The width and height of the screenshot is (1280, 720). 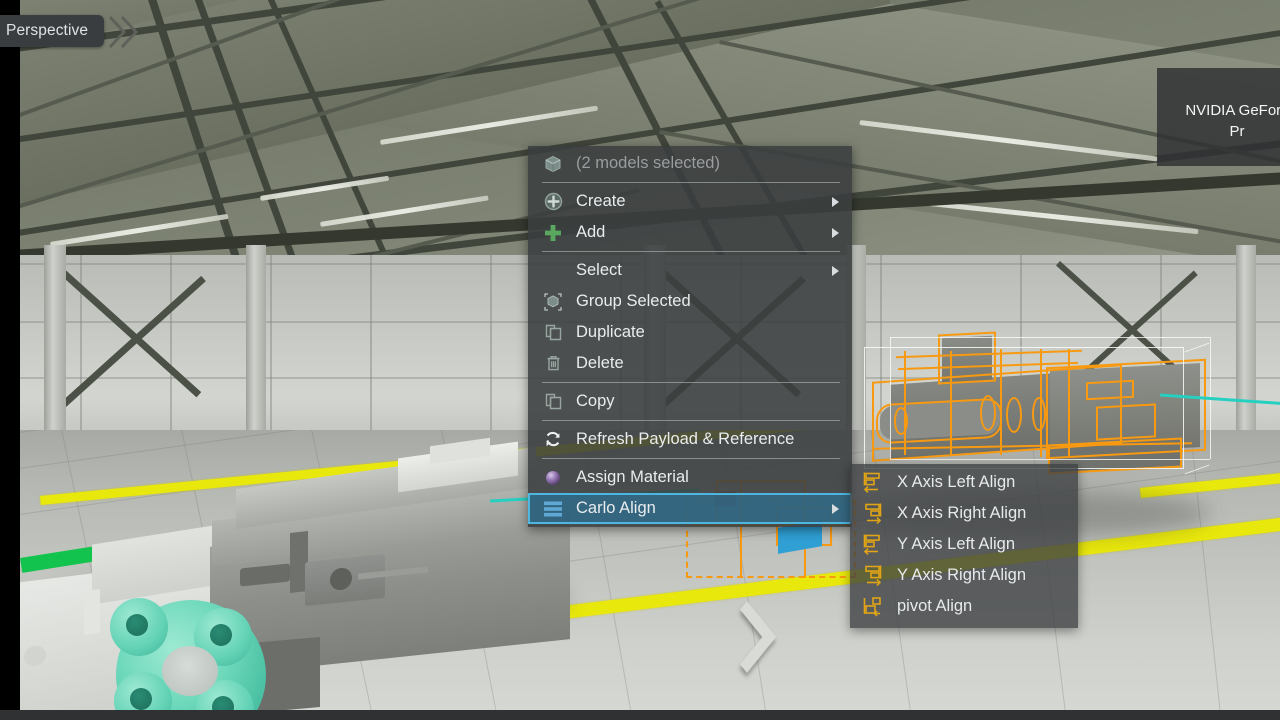 I want to click on submenu-item-y-axis-left-align: Y Axis Left Align, so click(x=964, y=544).